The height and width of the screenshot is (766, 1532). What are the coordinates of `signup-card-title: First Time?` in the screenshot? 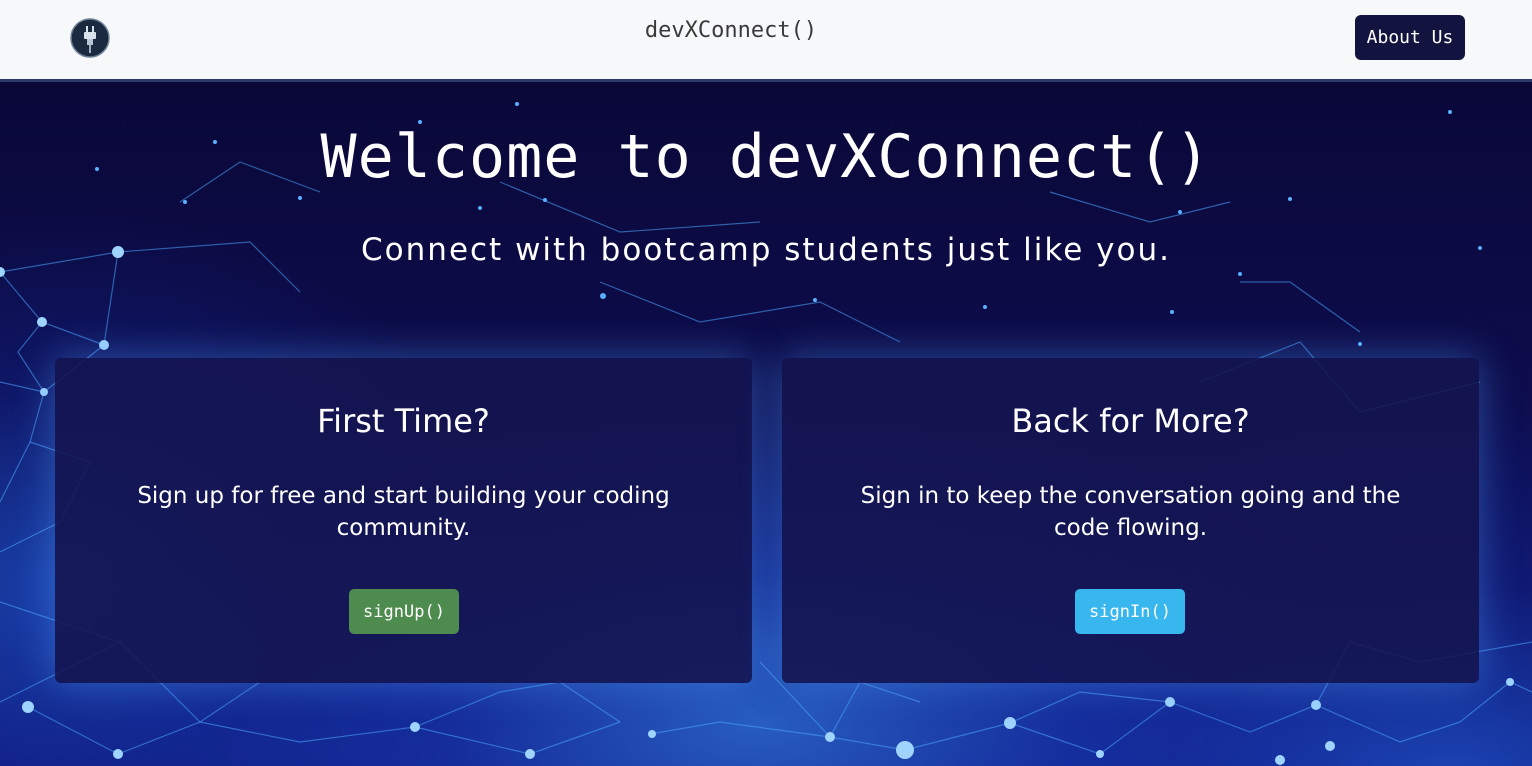 It's located at (403, 421).